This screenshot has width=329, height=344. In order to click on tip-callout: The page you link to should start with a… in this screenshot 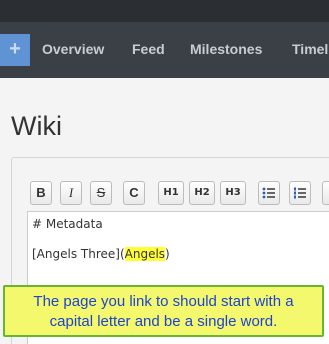, I will do `click(163, 311)`.